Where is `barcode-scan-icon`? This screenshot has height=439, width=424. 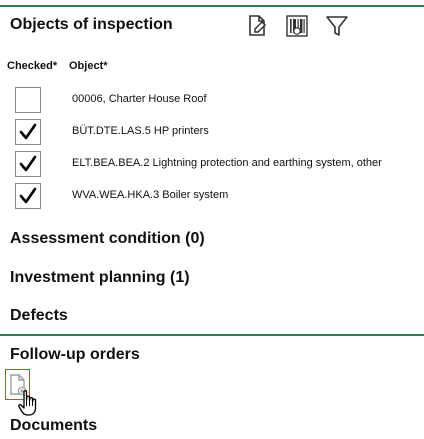 barcode-scan-icon is located at coordinates (297, 26).